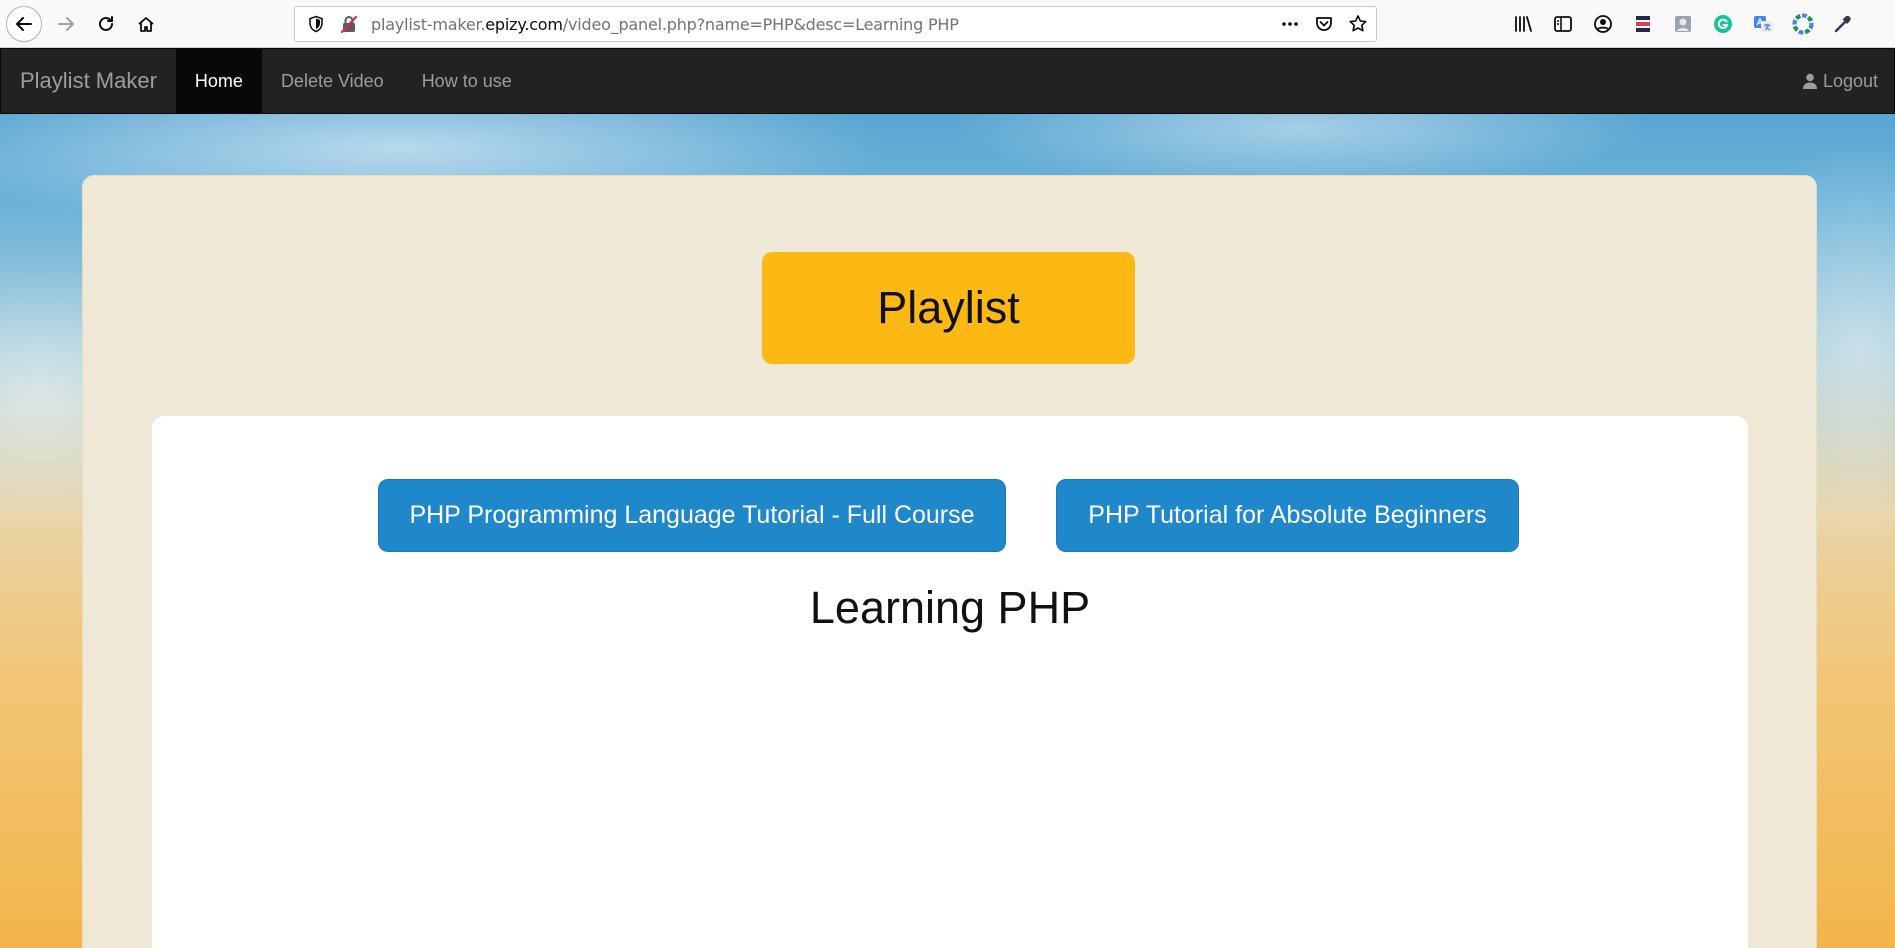 The height and width of the screenshot is (948, 1895). Describe the element at coordinates (428, 24) in the screenshot. I see `url-prefix: playlist-maker.` at that location.